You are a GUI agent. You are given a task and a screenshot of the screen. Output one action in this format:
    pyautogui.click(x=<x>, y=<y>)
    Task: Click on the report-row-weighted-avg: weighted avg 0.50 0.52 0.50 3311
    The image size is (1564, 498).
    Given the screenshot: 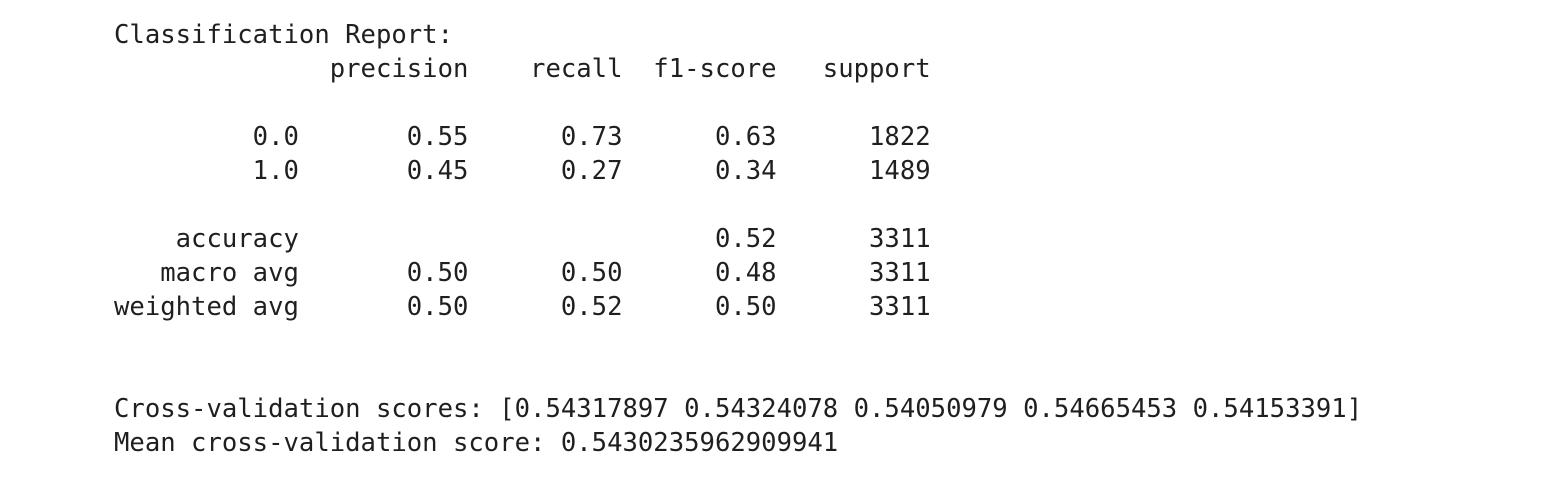 What is the action you would take?
    pyautogui.click(x=522, y=307)
    